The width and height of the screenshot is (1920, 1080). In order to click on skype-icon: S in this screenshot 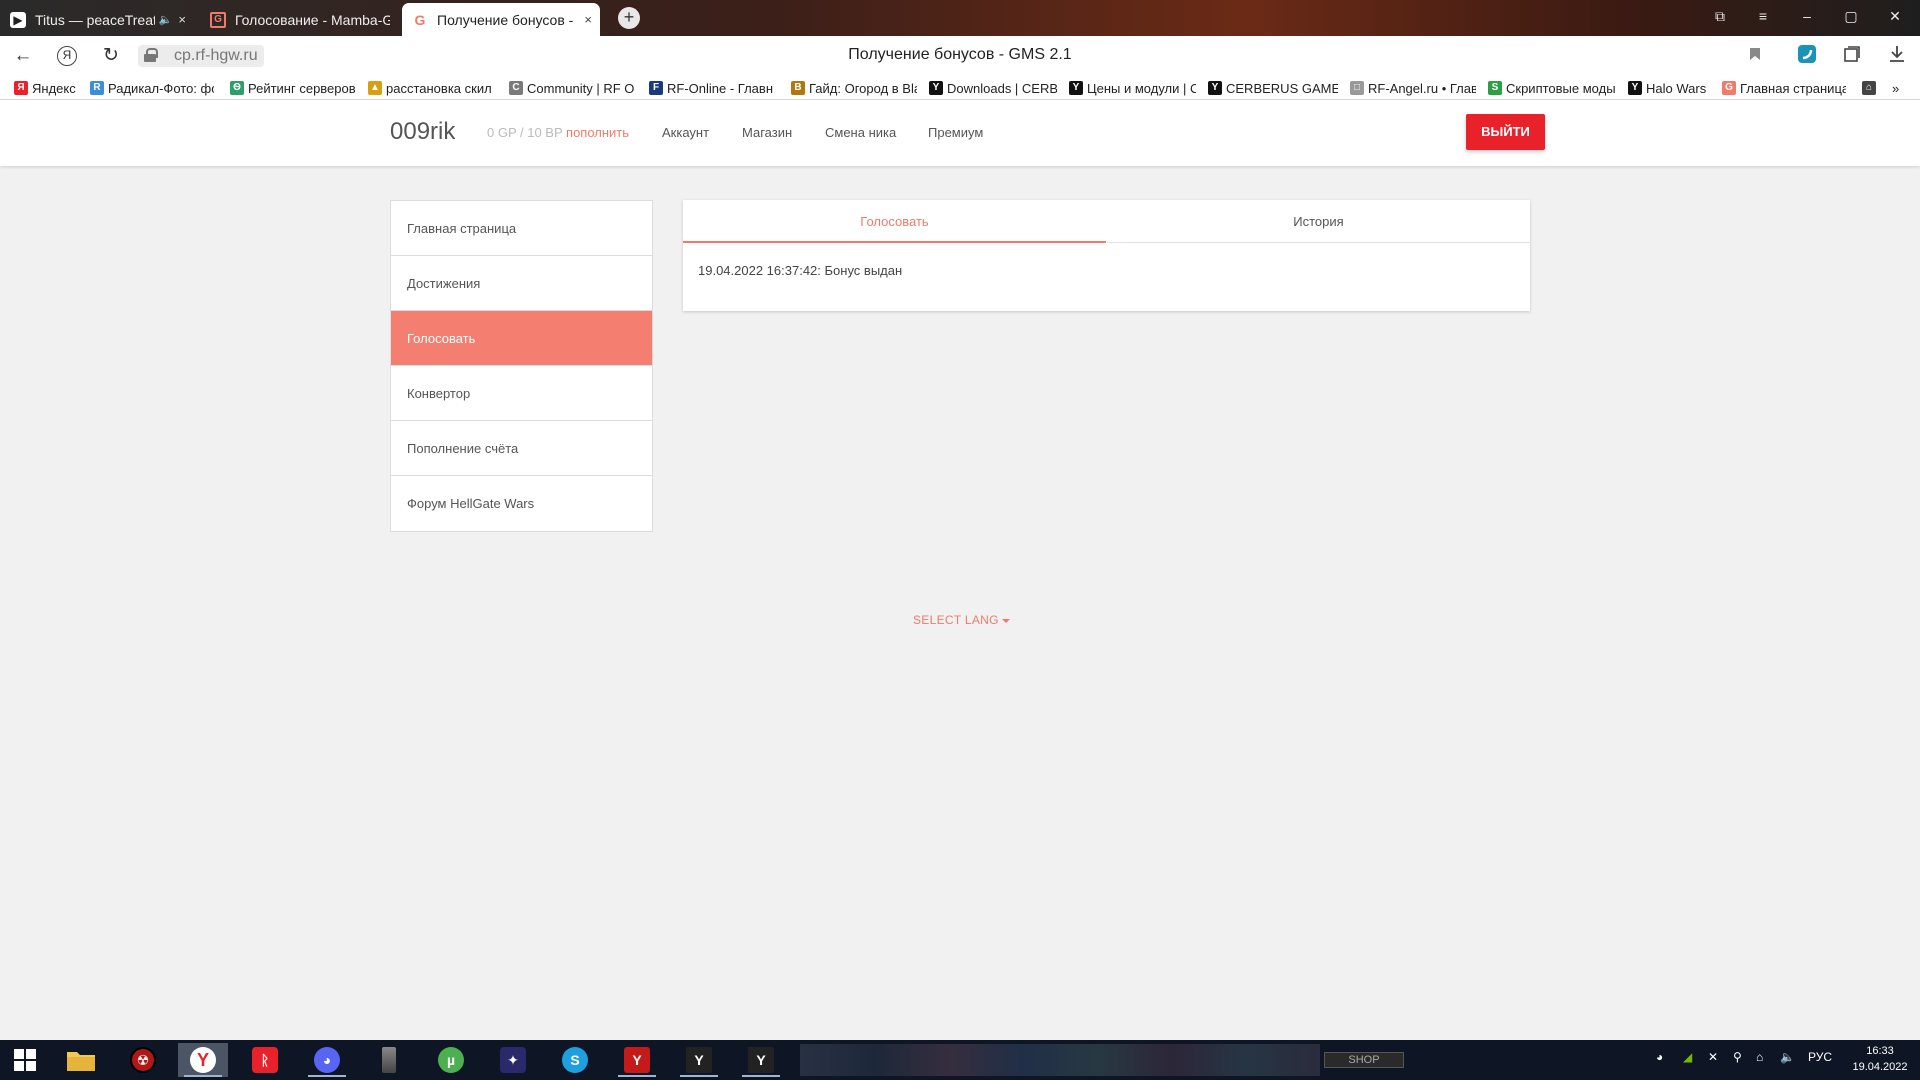, I will do `click(575, 1060)`.